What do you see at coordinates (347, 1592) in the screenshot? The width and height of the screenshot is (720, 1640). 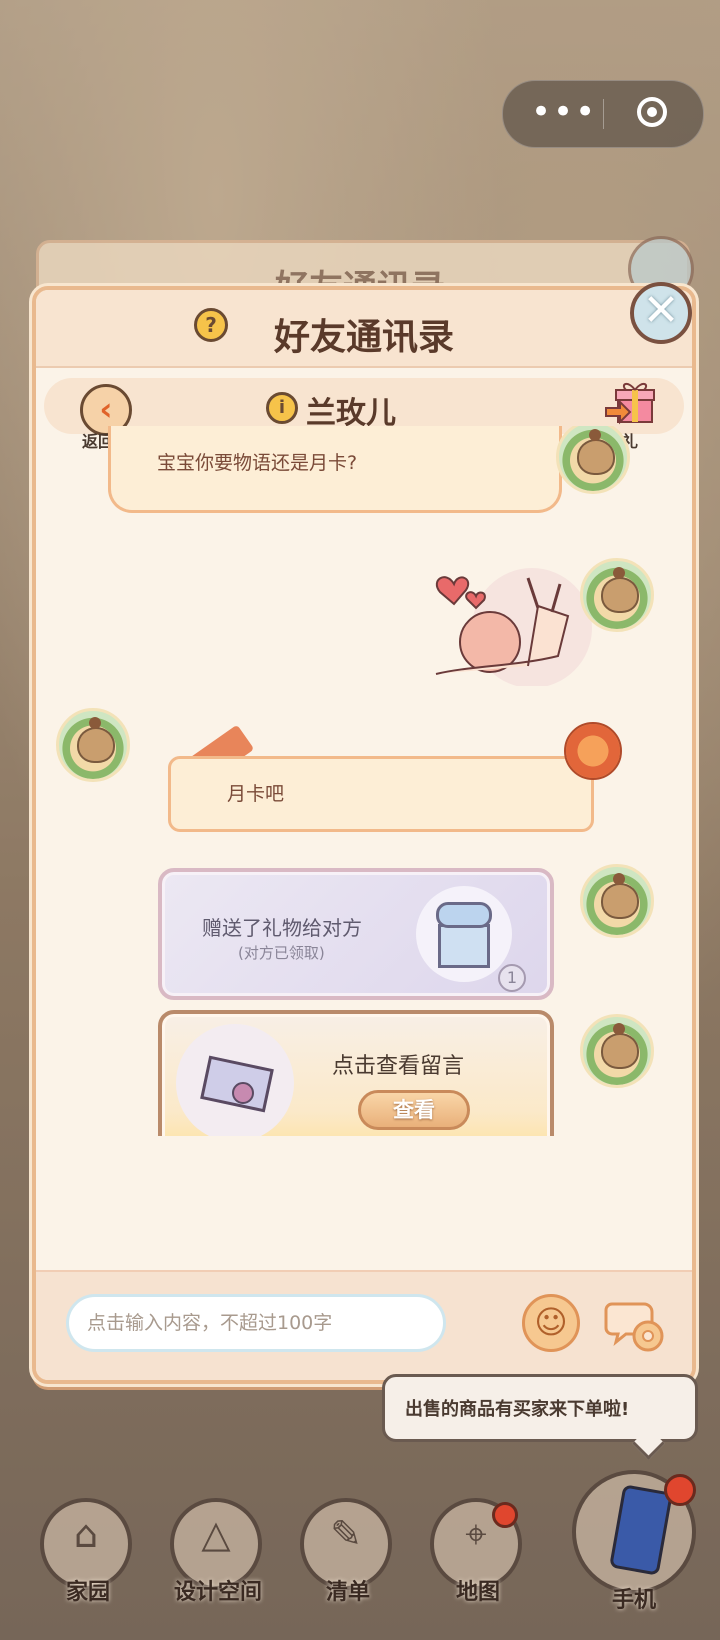 I see `nav-list-label: 清单` at bounding box center [347, 1592].